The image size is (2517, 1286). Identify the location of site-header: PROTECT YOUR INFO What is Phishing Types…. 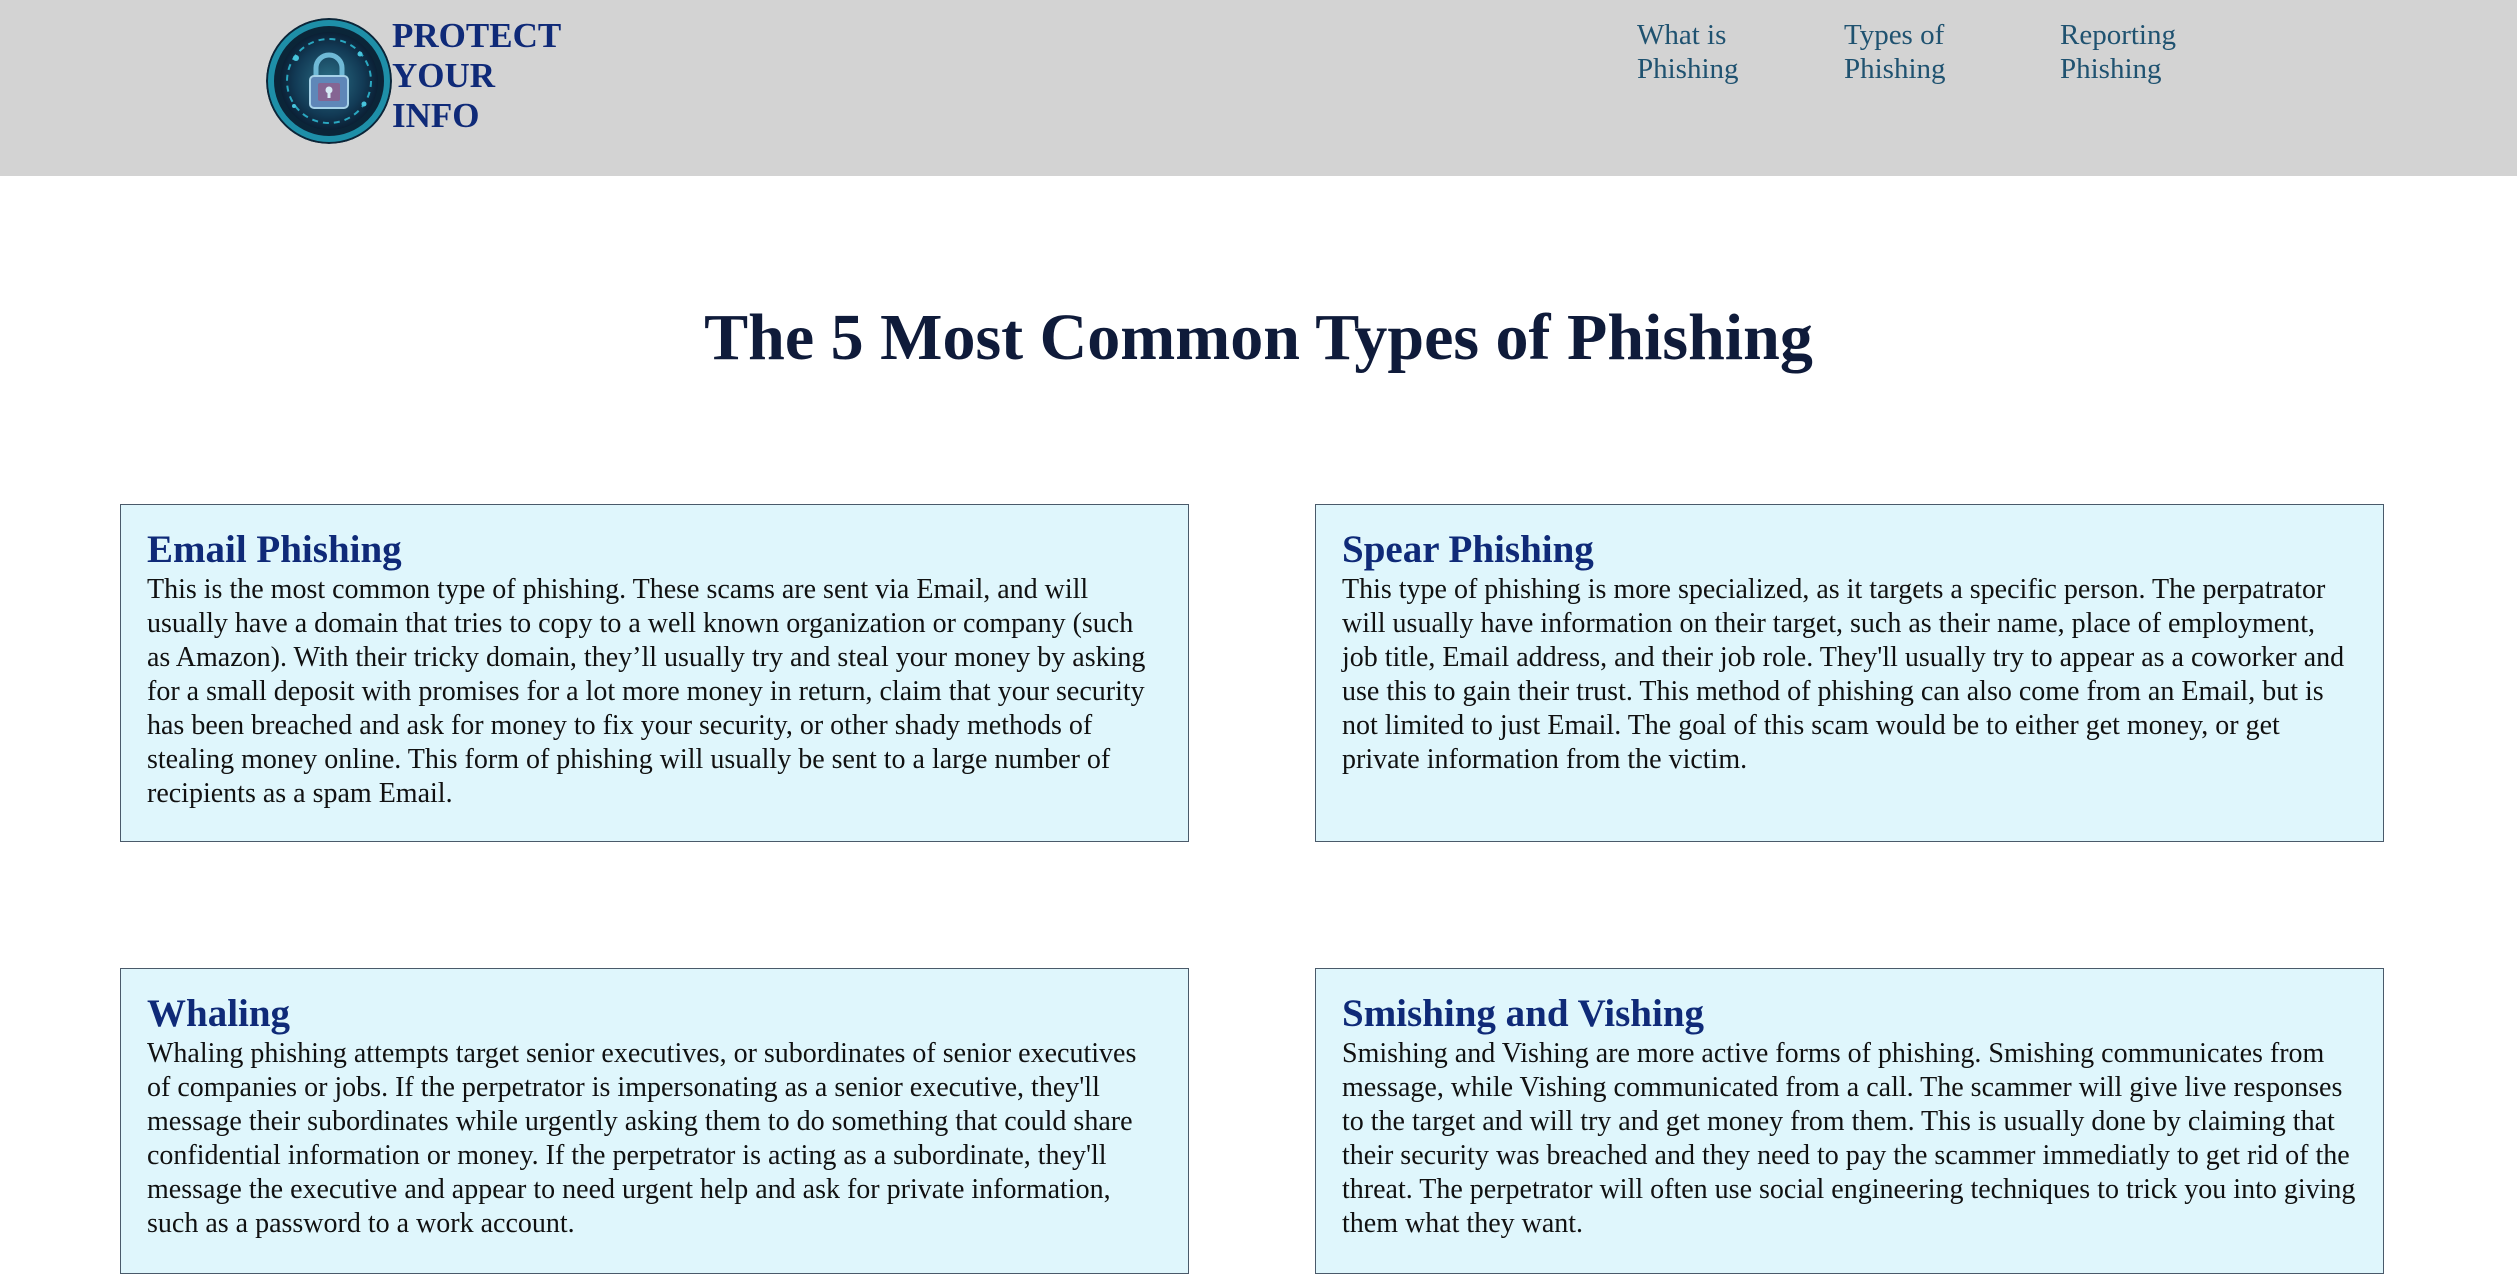
(1258, 88).